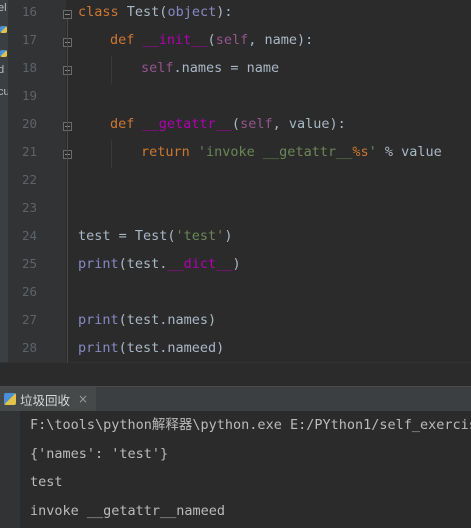 This screenshot has width=471, height=528. I want to click on line-number: 18, so click(29, 67).